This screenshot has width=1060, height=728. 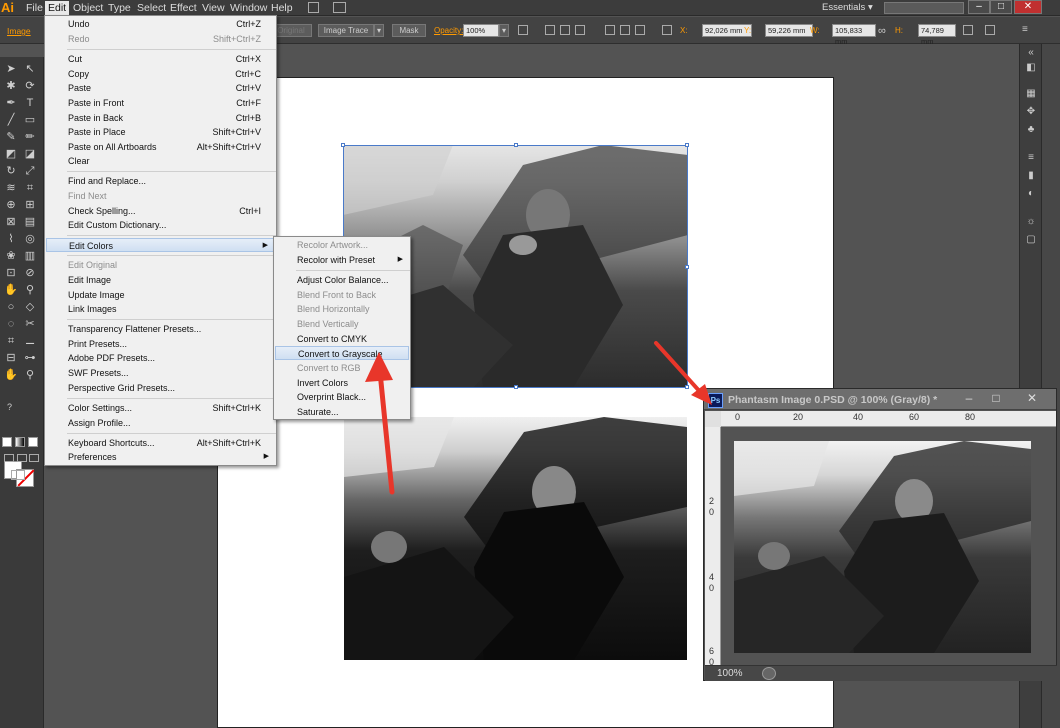 What do you see at coordinates (313, 7) in the screenshot?
I see `bridge-icon` at bounding box center [313, 7].